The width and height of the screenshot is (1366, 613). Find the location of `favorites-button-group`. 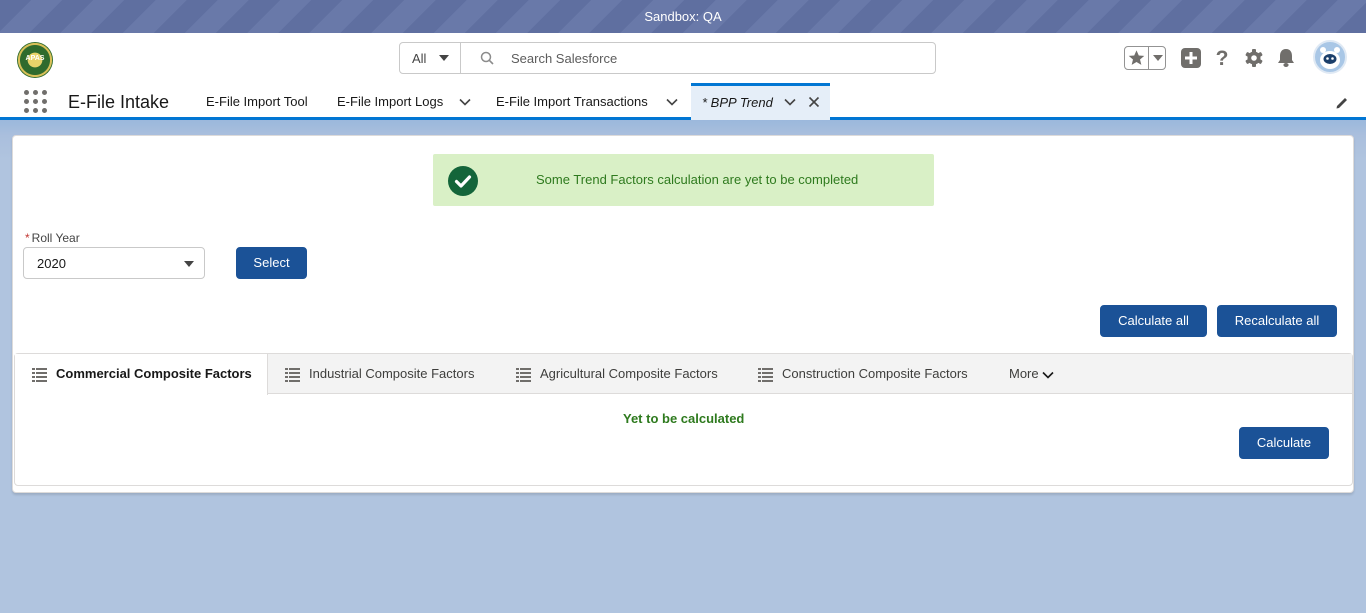

favorites-button-group is located at coordinates (1145, 58).